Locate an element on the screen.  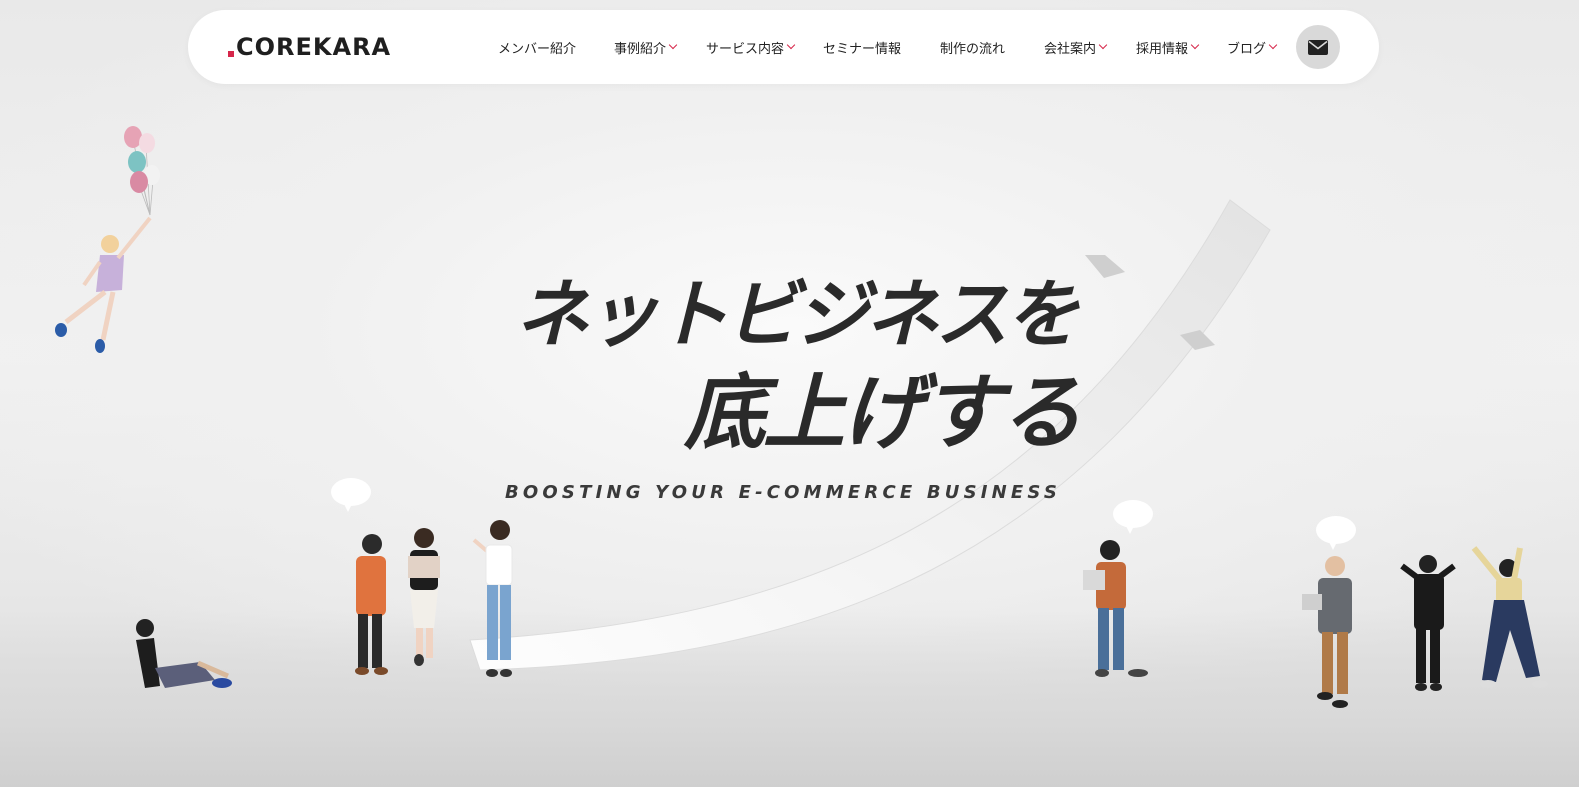
nav-item-label: 会社案内 is located at coordinates (1070, 49).